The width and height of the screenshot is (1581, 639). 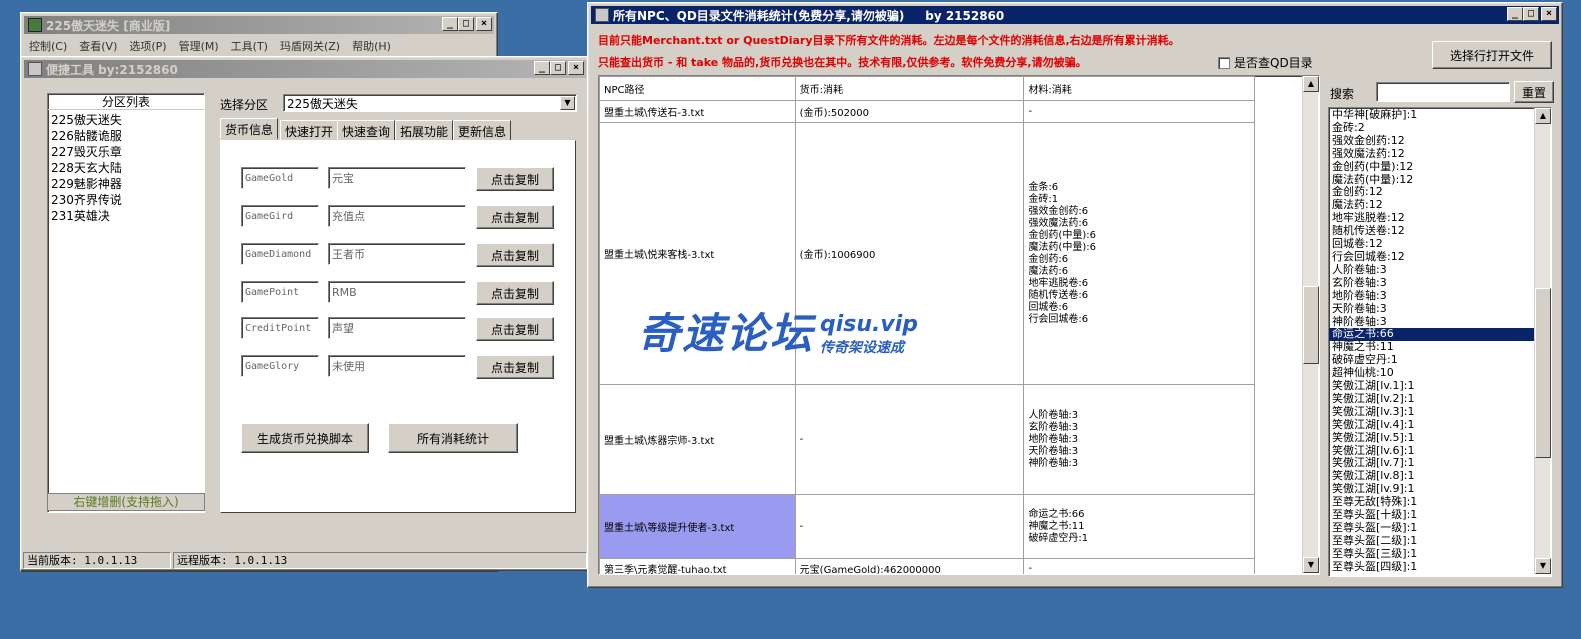 What do you see at coordinates (1139, 526) in the screenshot?
I see `cell-materials: 命运之书:66 神魔之书:11 破碎虚空丹:1` at bounding box center [1139, 526].